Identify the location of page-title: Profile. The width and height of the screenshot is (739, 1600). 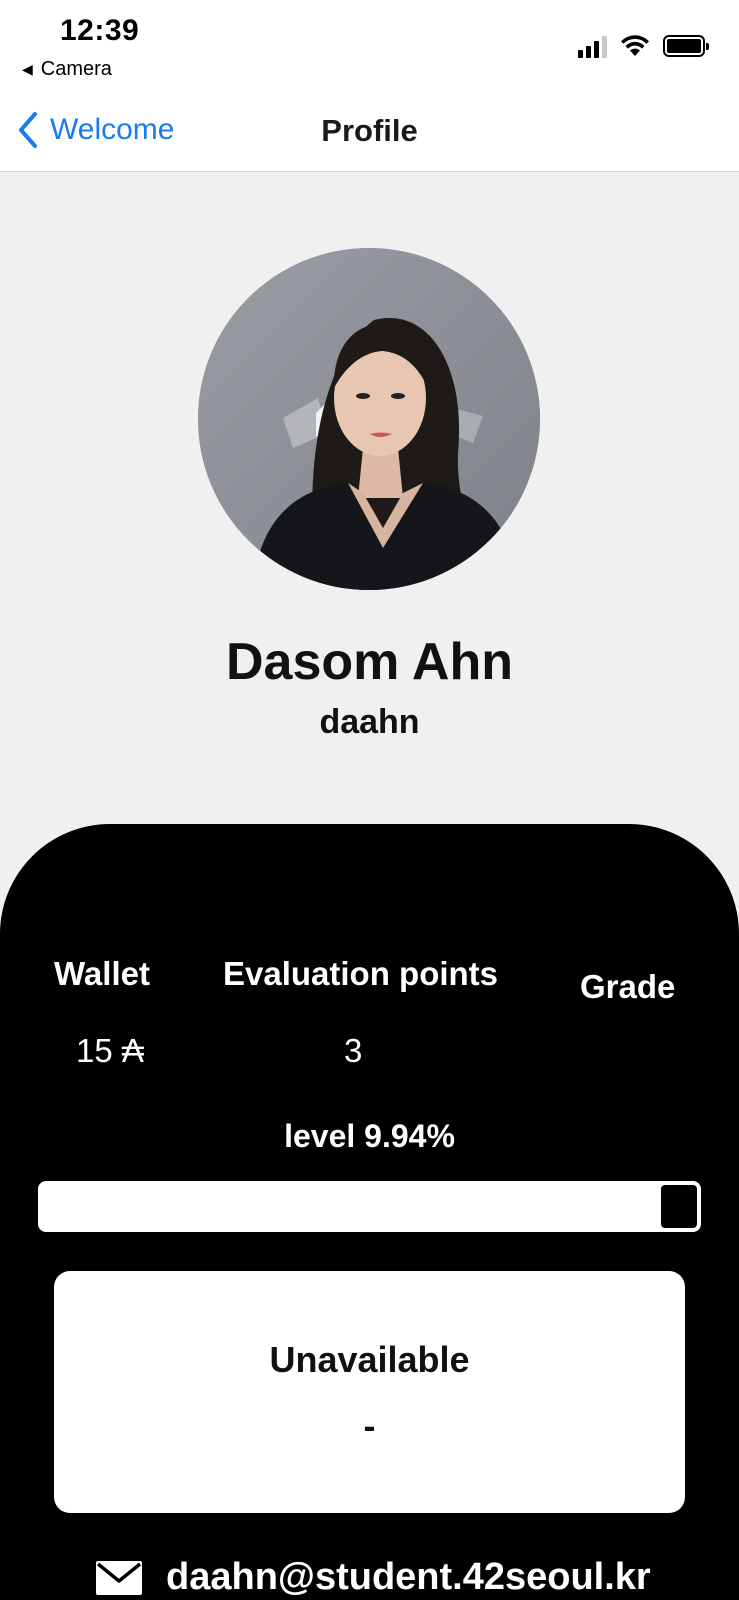
(369, 130).